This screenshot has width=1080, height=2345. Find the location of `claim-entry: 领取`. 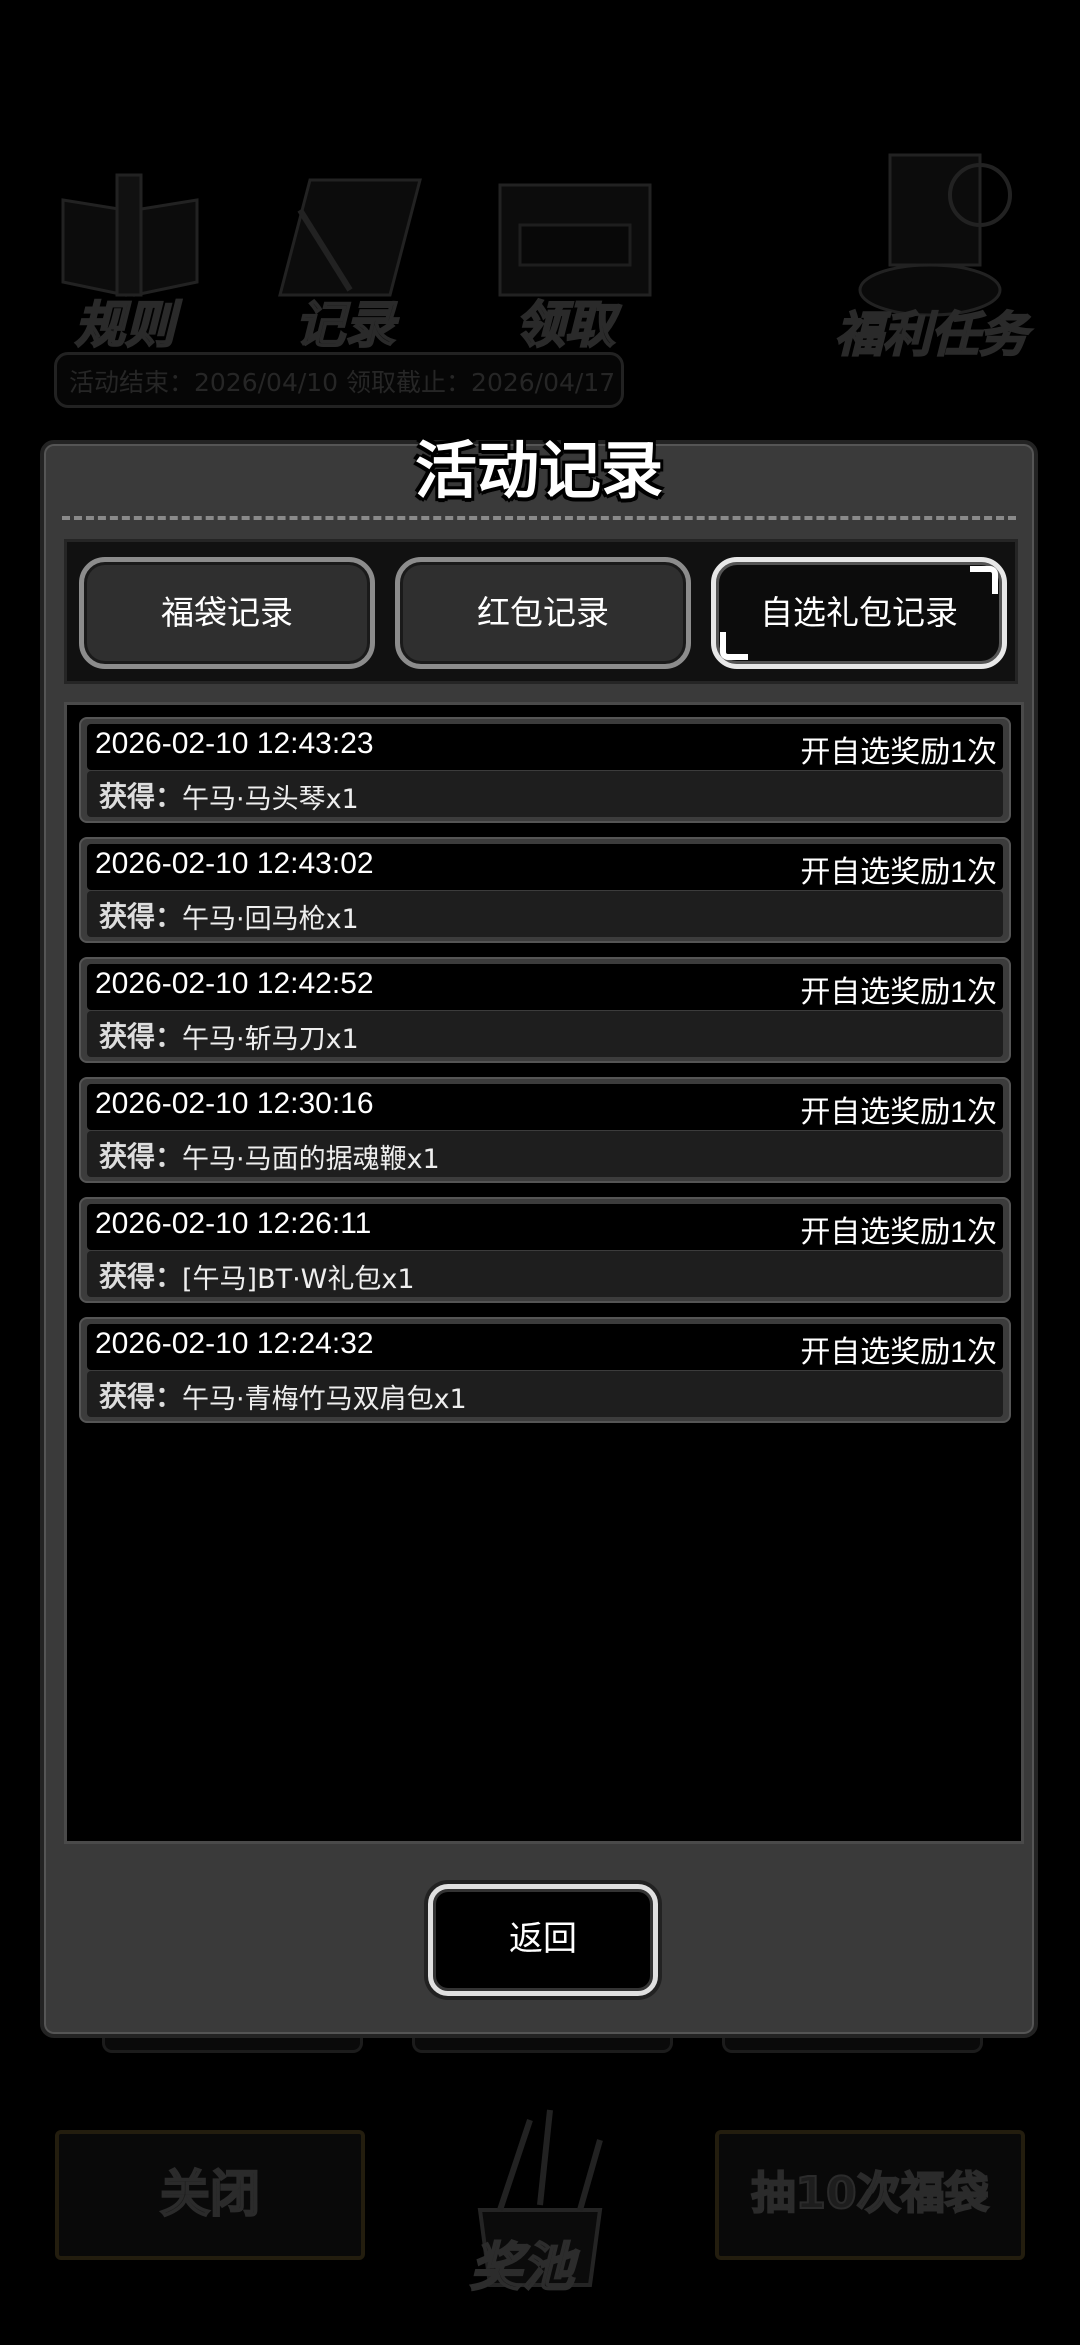

claim-entry: 领取 is located at coordinates (575, 265).